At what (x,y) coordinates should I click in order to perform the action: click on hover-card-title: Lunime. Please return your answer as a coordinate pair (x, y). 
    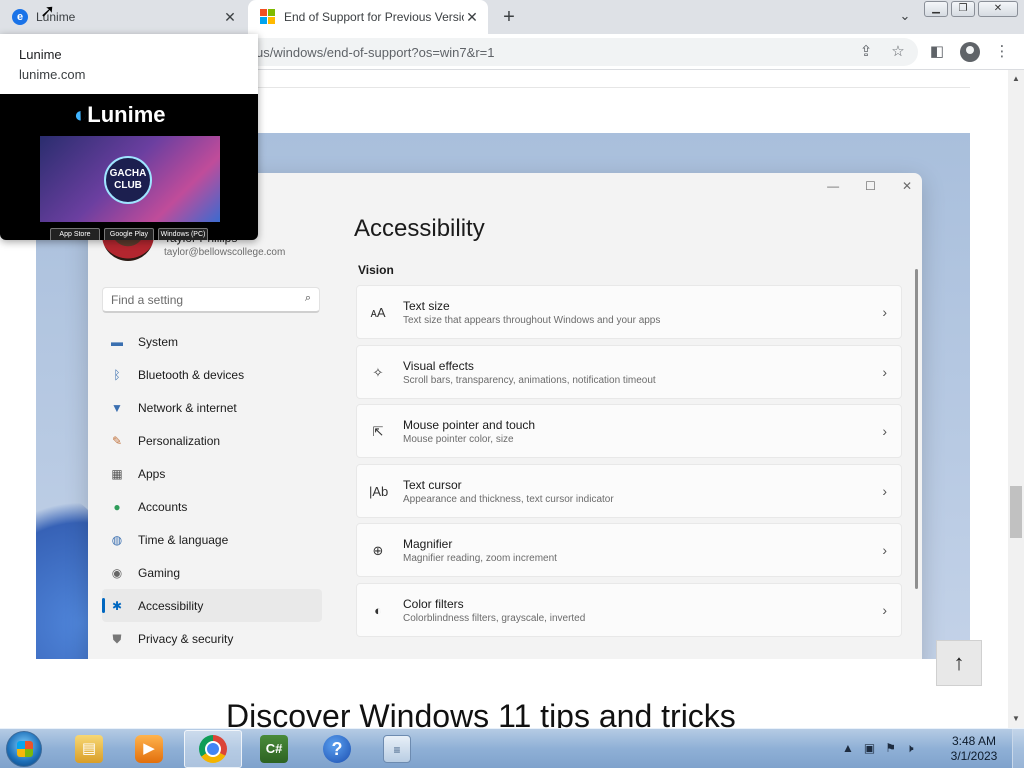
    Looking at the image, I should click on (40, 54).